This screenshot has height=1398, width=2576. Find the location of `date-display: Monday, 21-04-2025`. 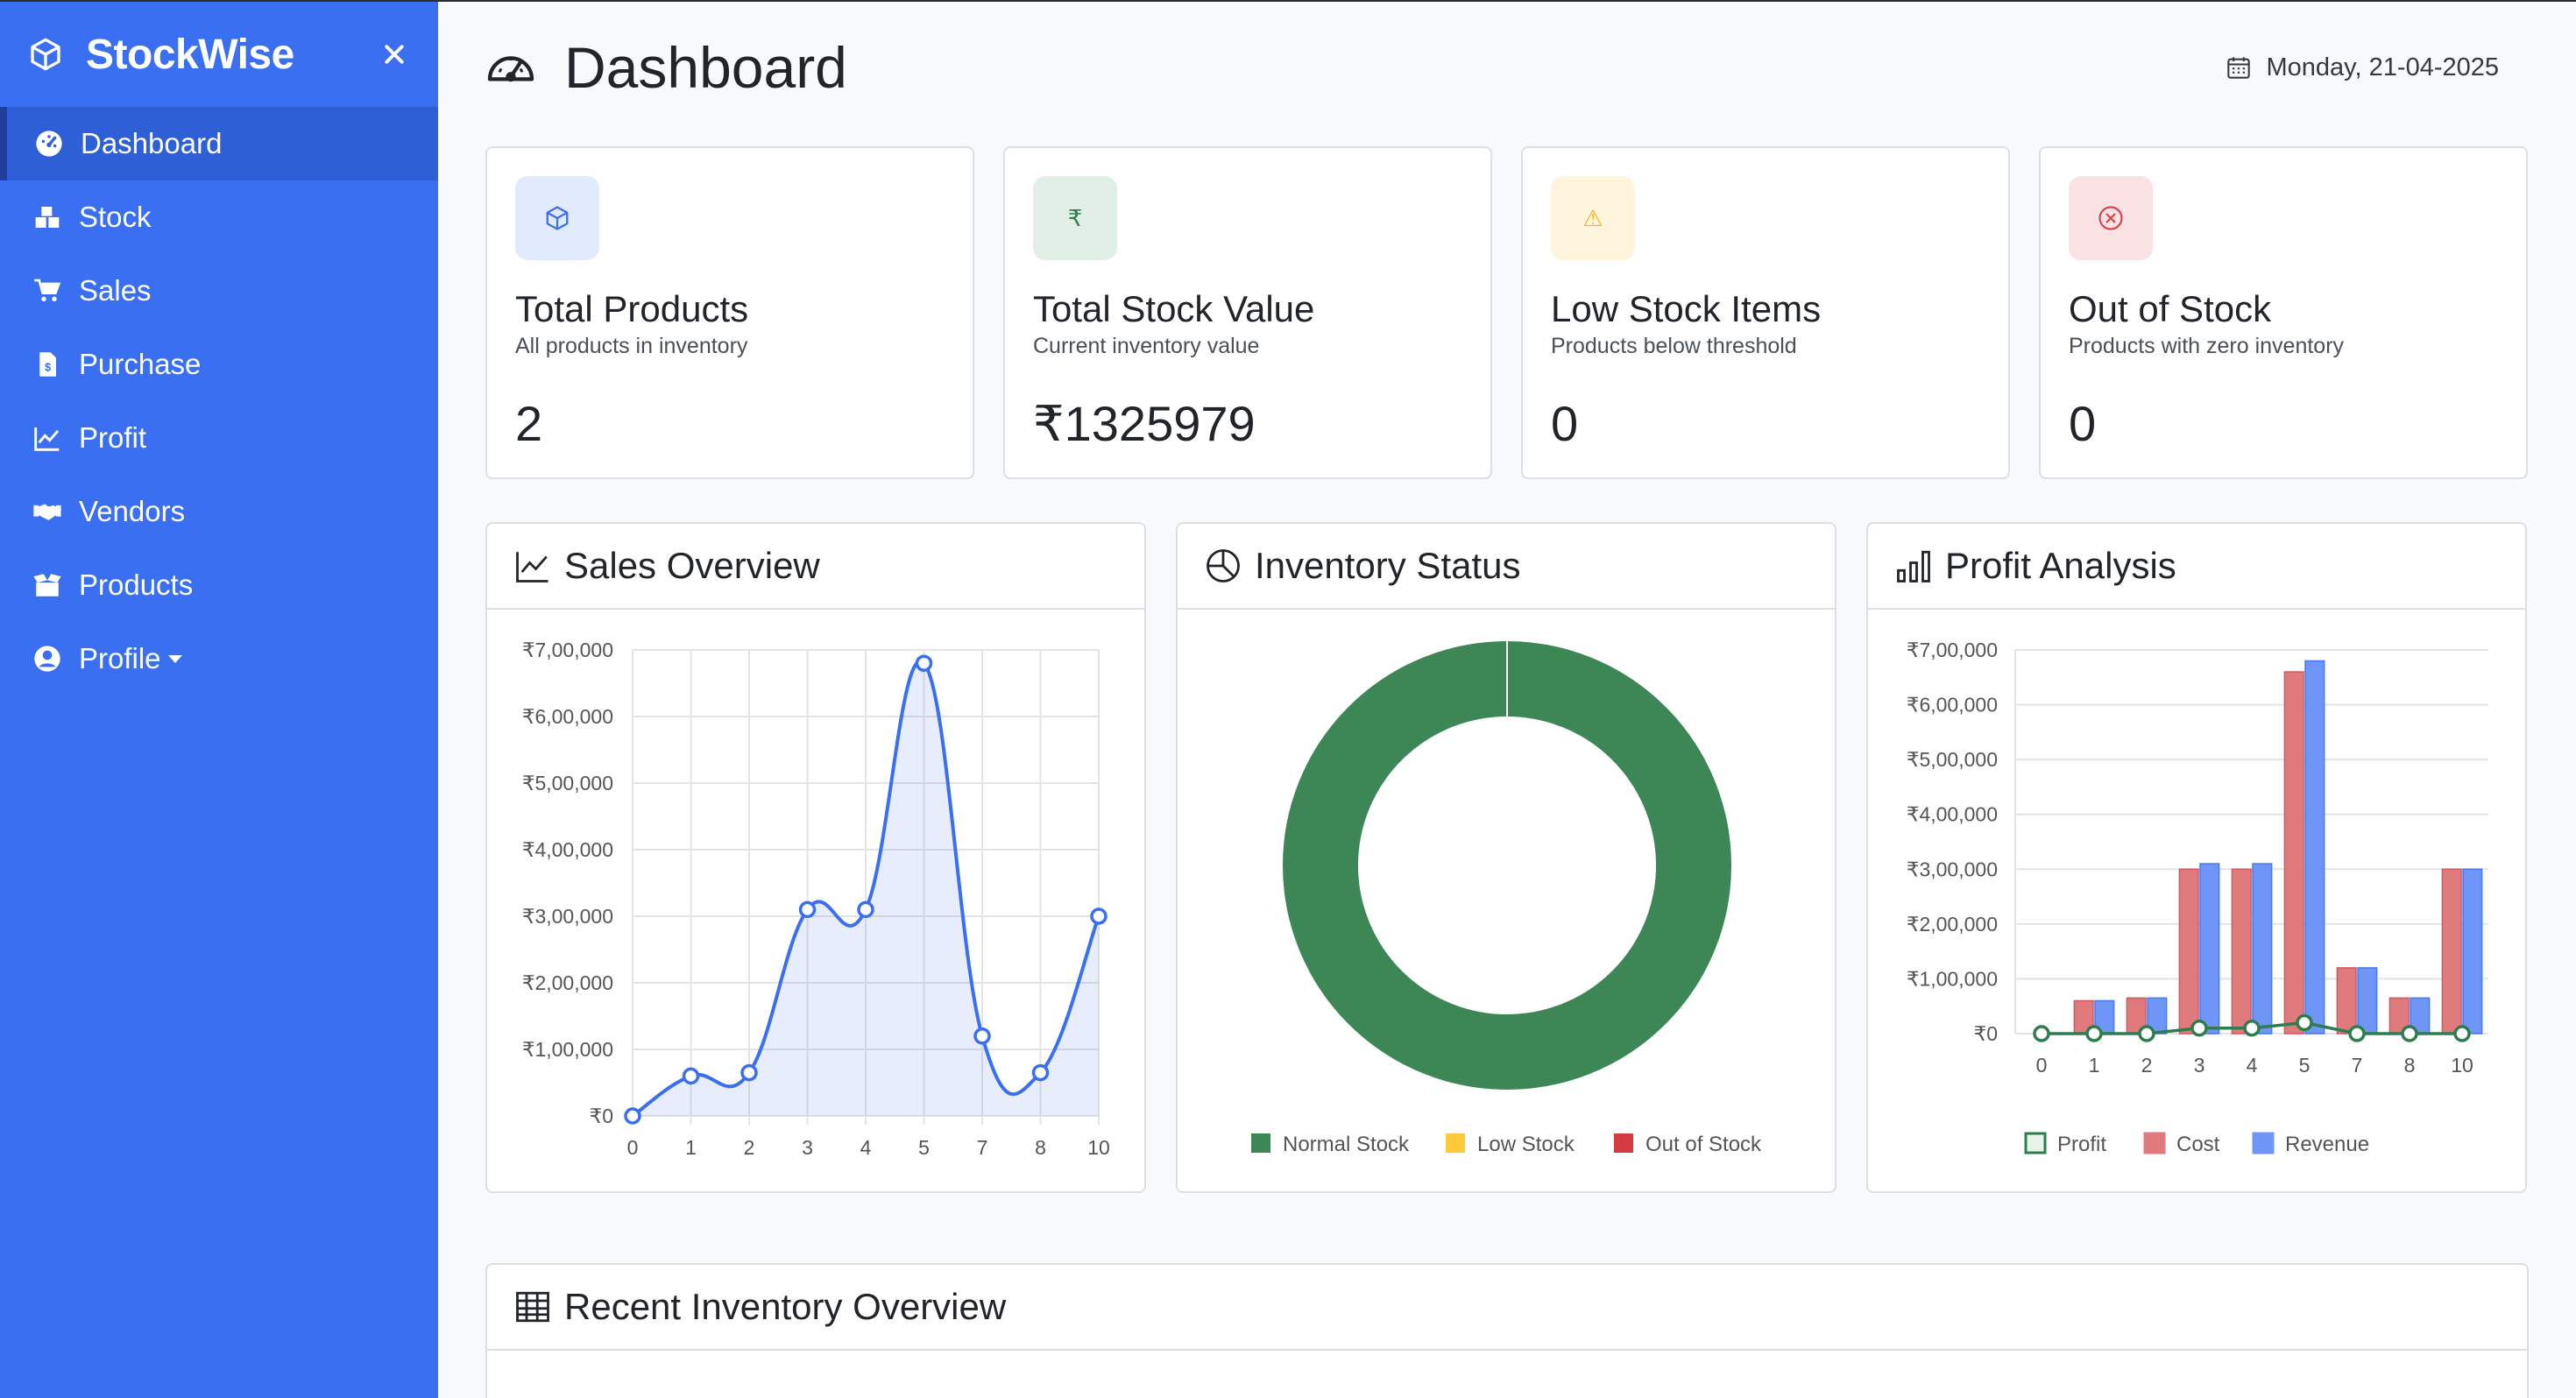

date-display: Monday, 21-04-2025 is located at coordinates (2362, 67).